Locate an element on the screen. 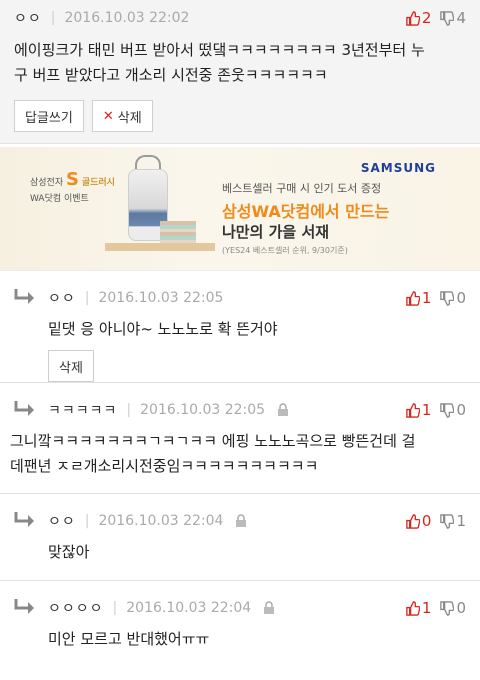 The height and width of the screenshot is (680, 480). comment-meta: ㅇㅇ | 2016.10.03 22:02 2 4 is located at coordinates (240, 18).